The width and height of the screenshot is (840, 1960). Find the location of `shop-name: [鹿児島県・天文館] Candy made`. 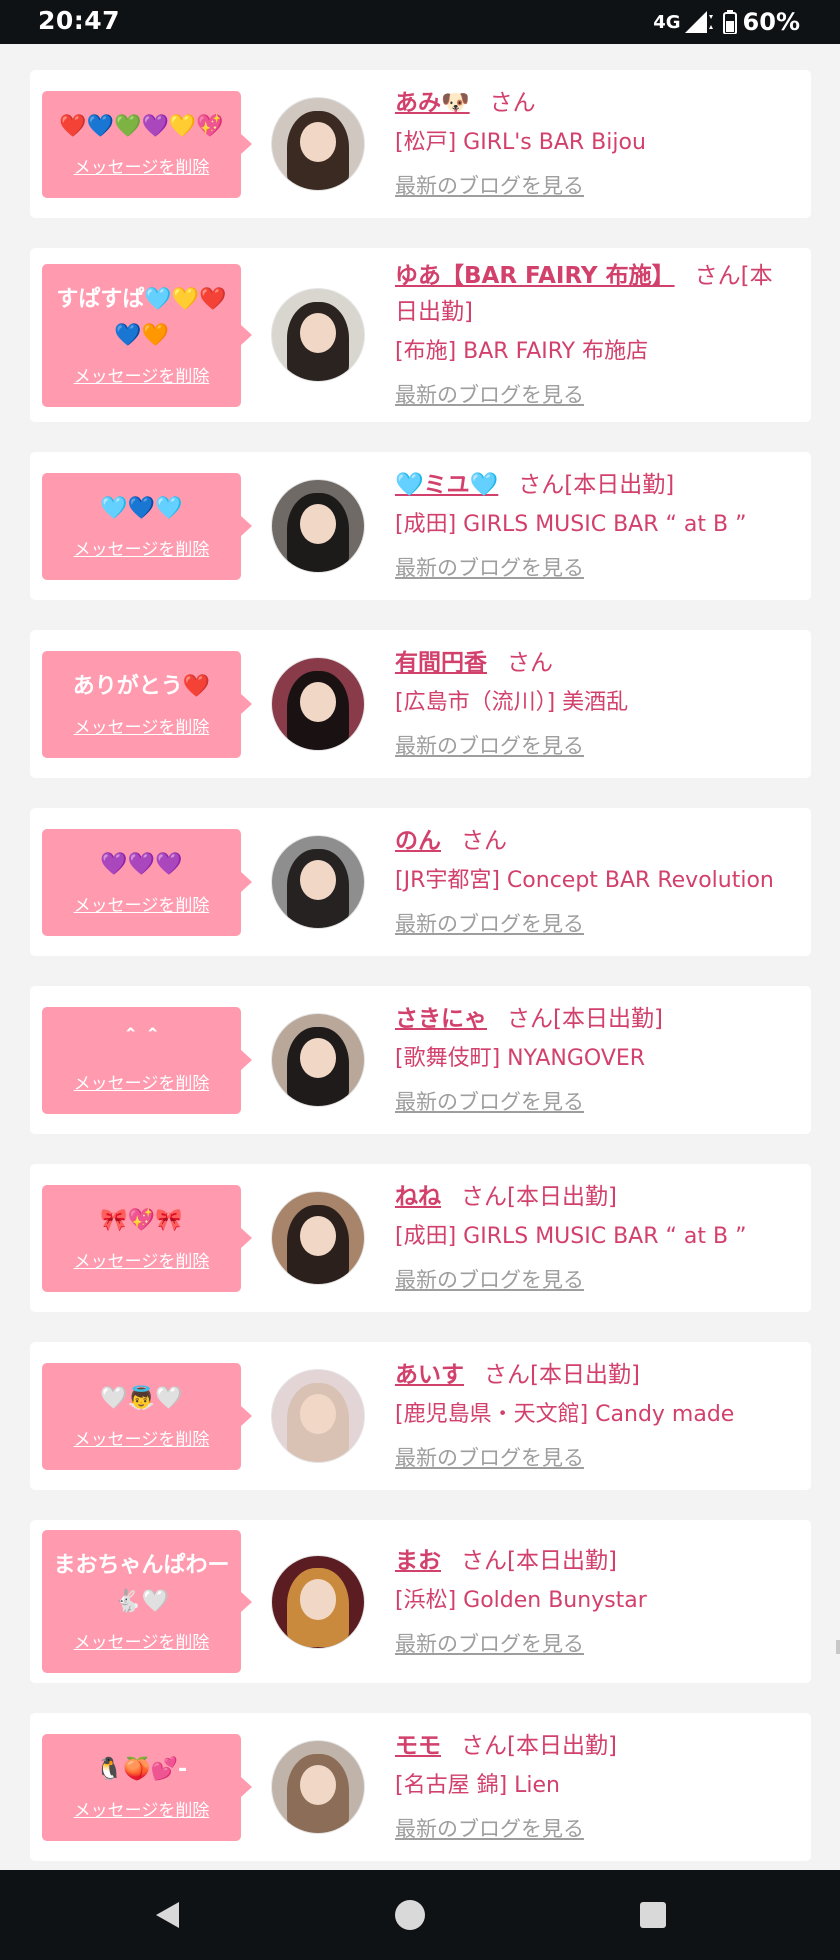

shop-name: [鹿児島県・天文館] Candy made is located at coordinates (565, 1414).